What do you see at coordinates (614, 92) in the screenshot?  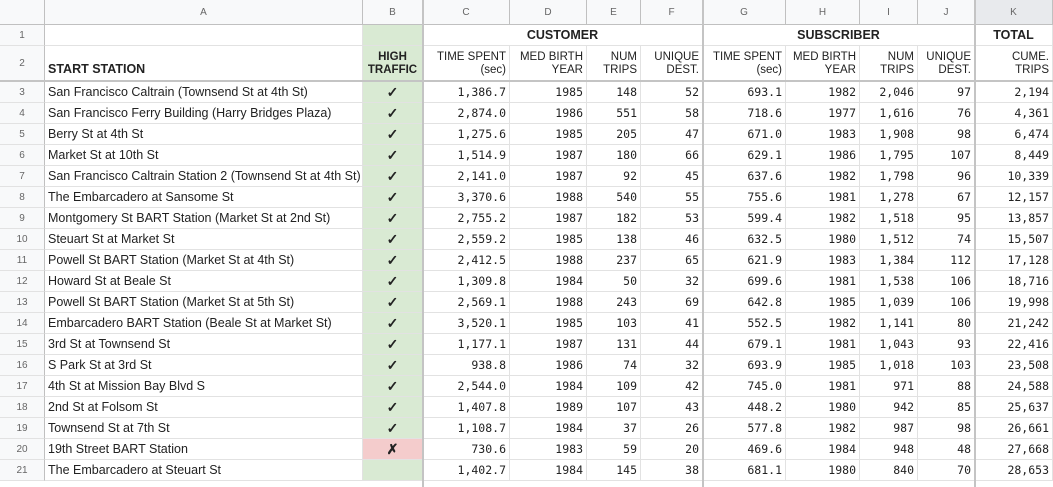 I see `cell-customer-num-trips: 148` at bounding box center [614, 92].